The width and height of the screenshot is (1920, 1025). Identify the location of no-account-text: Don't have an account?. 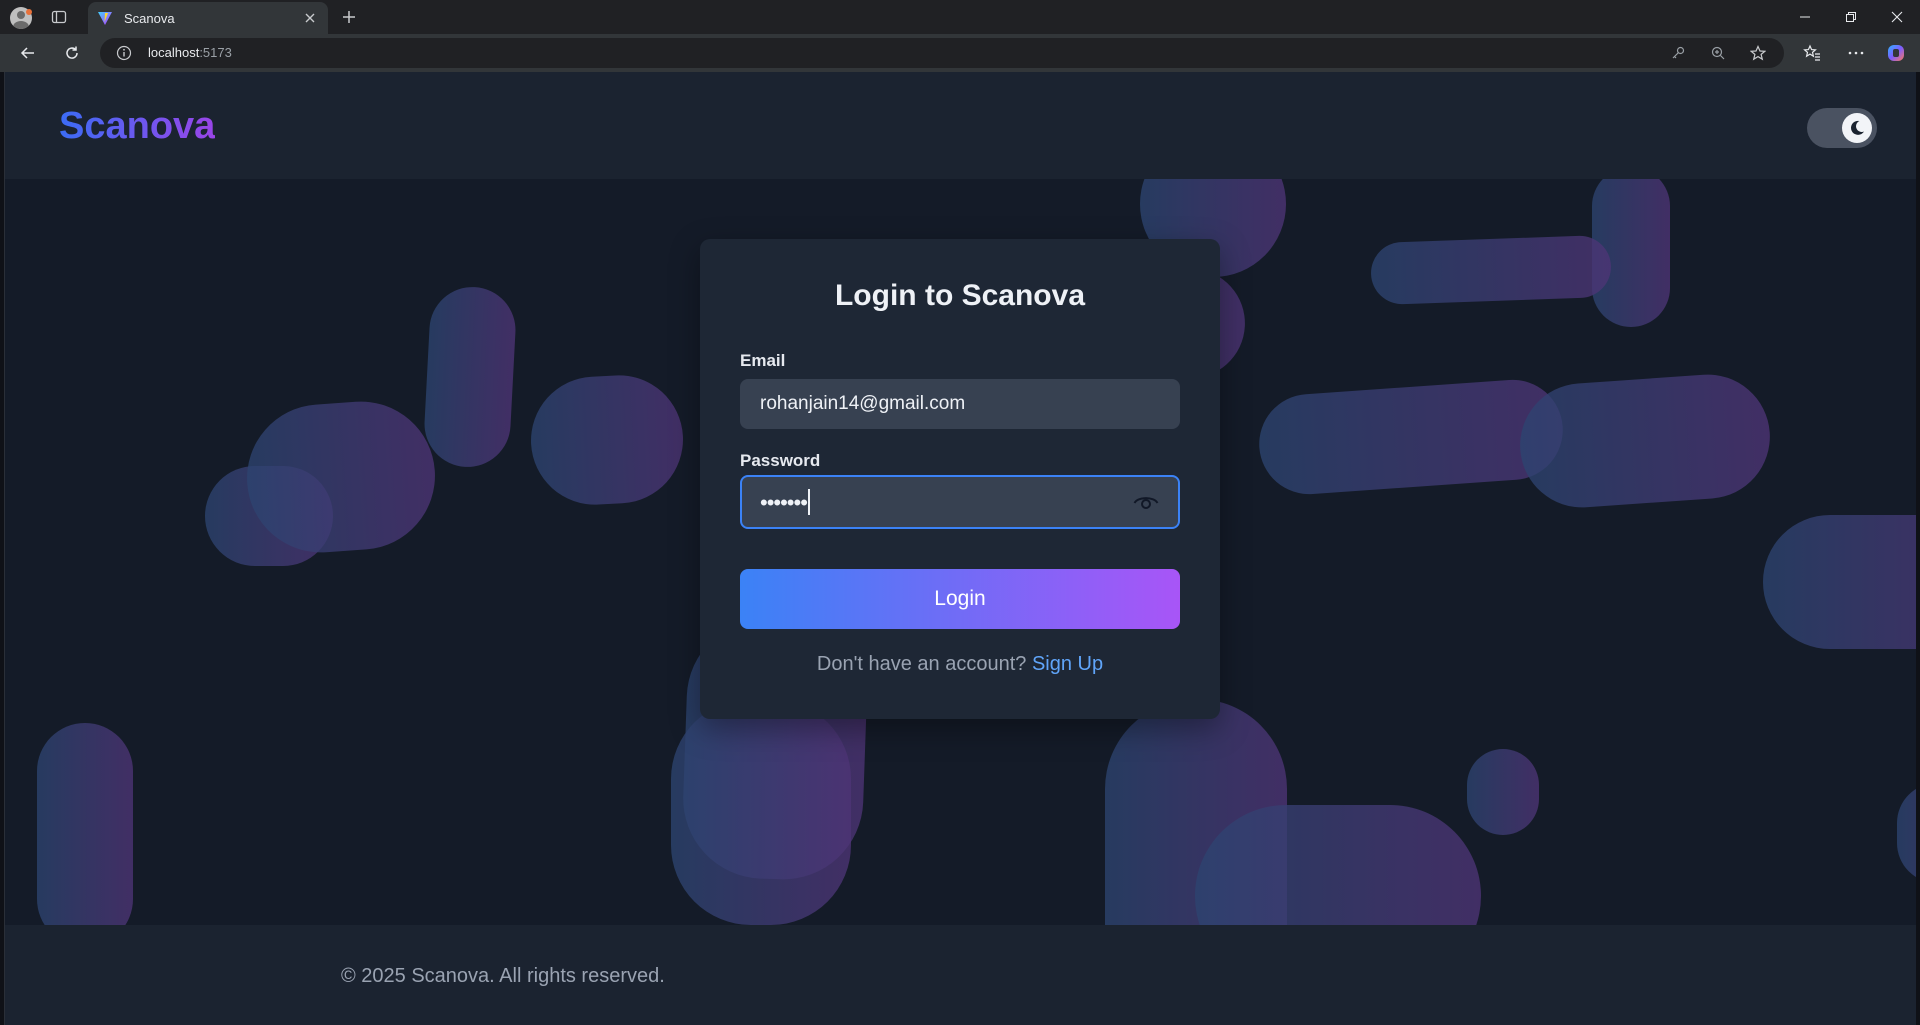
(921, 664).